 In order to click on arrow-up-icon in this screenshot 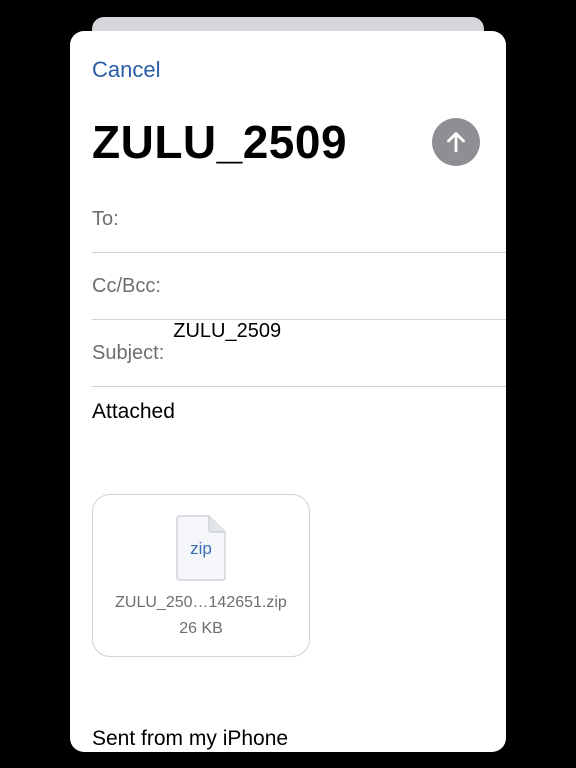, I will do `click(456, 142)`.